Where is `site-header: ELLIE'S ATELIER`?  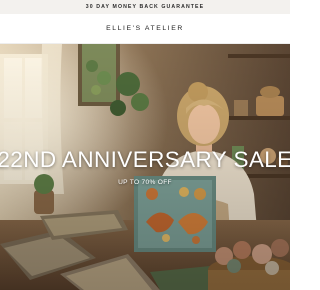
site-header: ELLIE'S ATELIER is located at coordinates (145, 29).